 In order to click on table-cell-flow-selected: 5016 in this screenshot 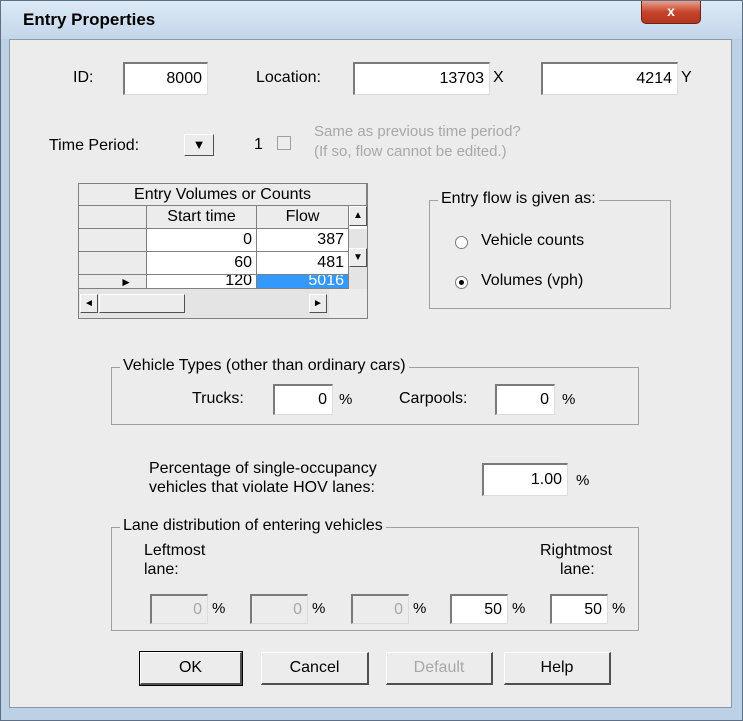, I will do `click(303, 282)`.